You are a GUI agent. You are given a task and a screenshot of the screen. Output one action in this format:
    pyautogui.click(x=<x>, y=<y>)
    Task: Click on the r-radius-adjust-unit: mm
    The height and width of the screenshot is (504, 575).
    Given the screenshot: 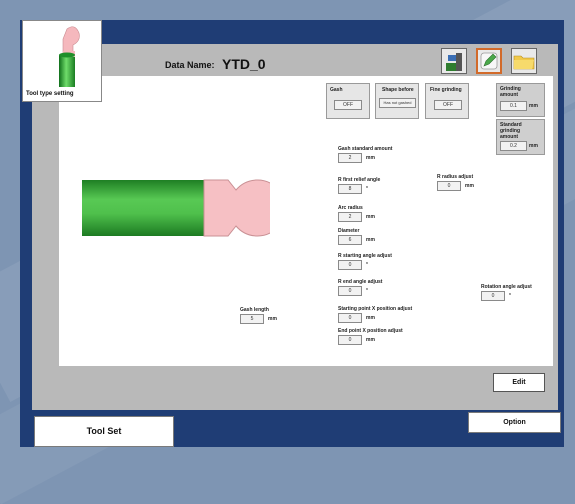 What is the action you would take?
    pyautogui.click(x=469, y=186)
    